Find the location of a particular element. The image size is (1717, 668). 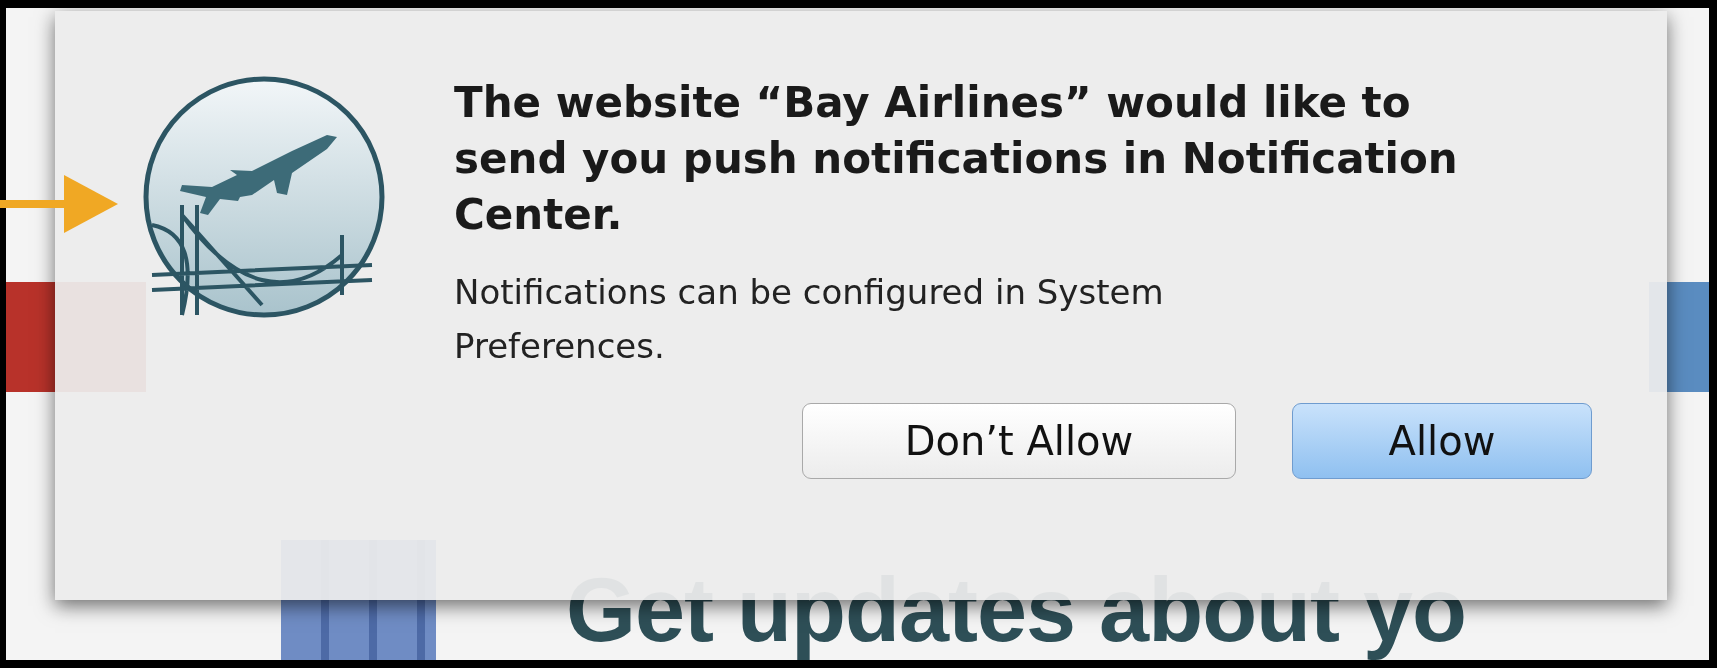

airplane-bridge-icon is located at coordinates (264, 197).